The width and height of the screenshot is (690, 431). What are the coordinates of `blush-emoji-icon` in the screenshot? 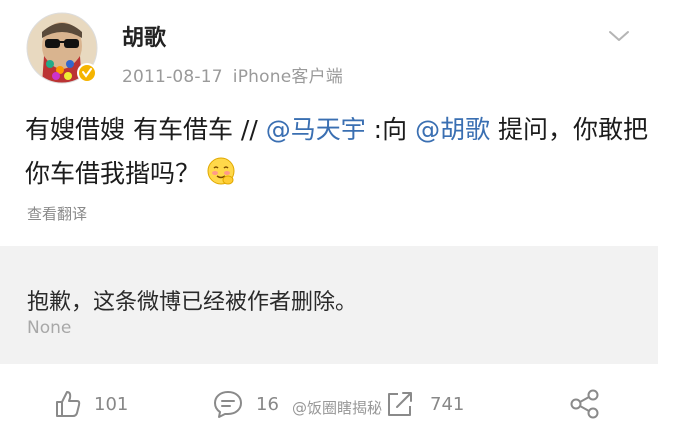 It's located at (221, 171).